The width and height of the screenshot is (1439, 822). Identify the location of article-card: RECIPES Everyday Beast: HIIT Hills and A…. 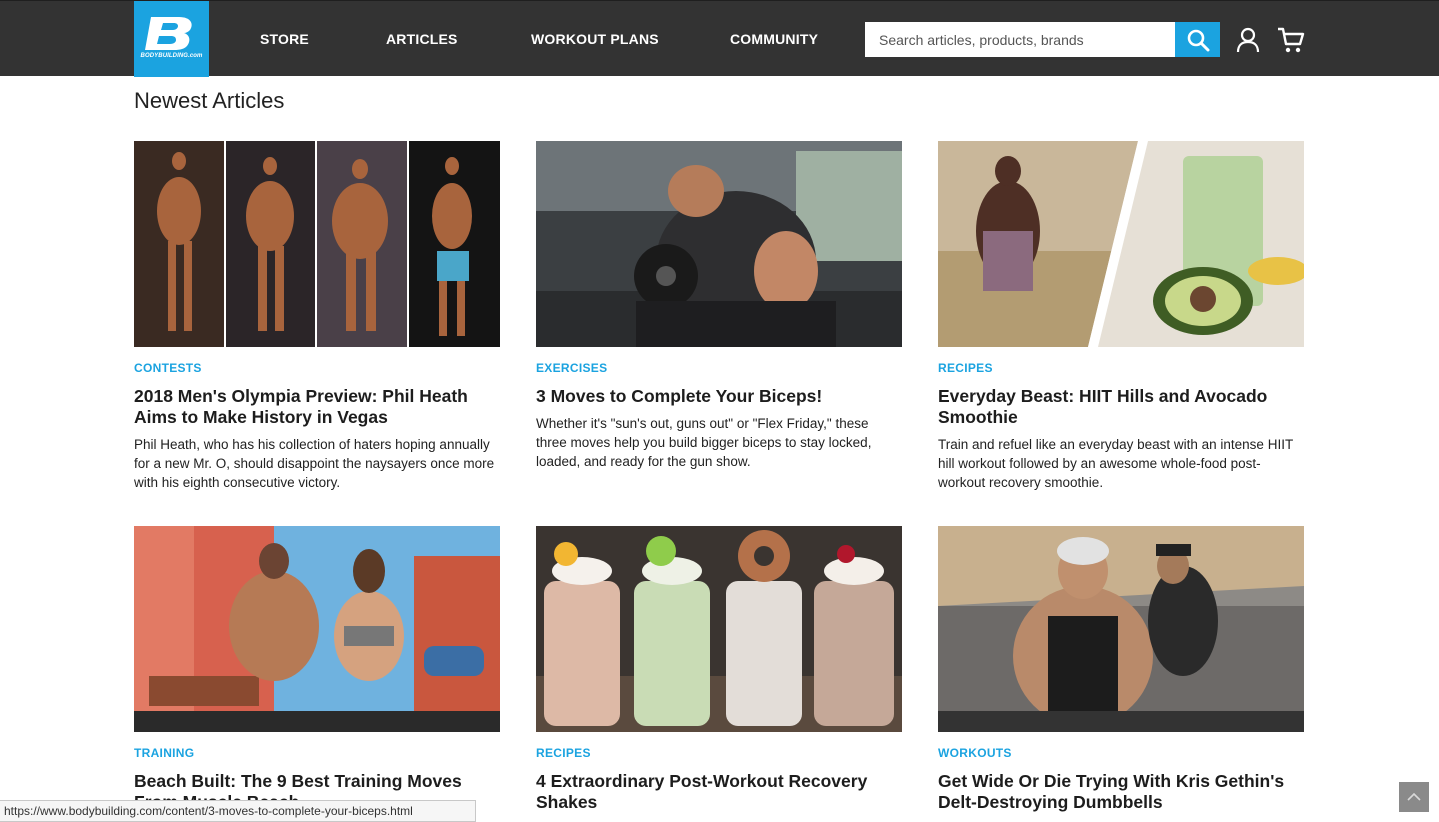
(1121, 316).